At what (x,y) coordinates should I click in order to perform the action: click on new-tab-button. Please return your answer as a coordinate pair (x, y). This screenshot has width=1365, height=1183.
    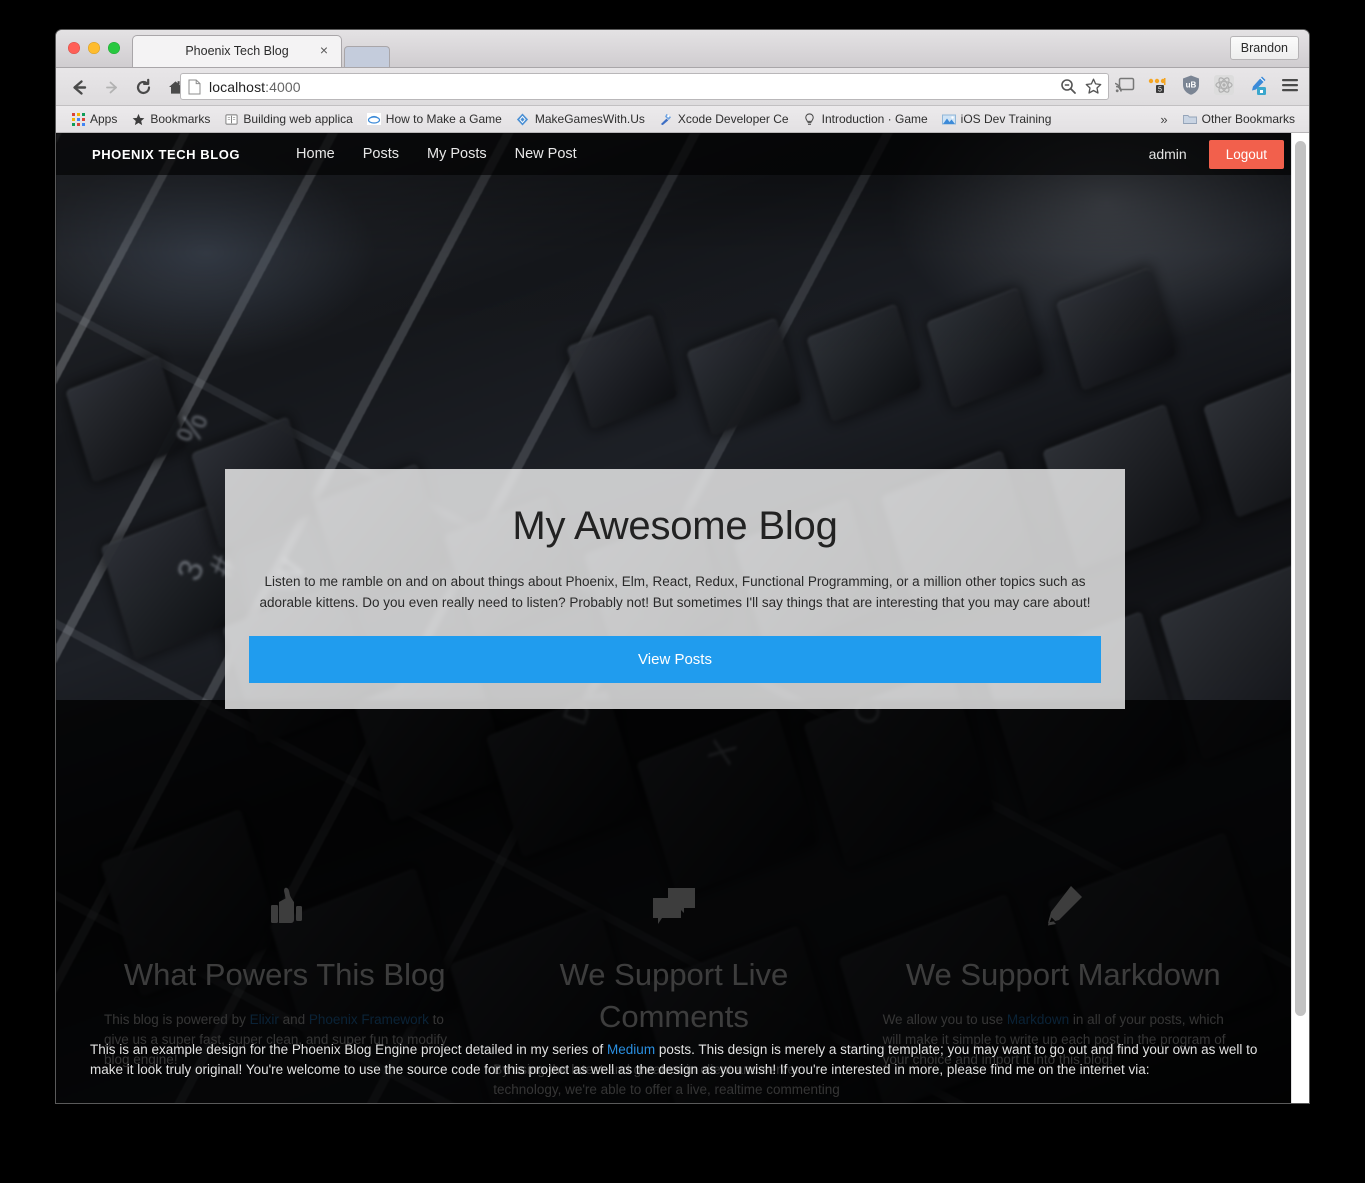
    Looking at the image, I should click on (367, 56).